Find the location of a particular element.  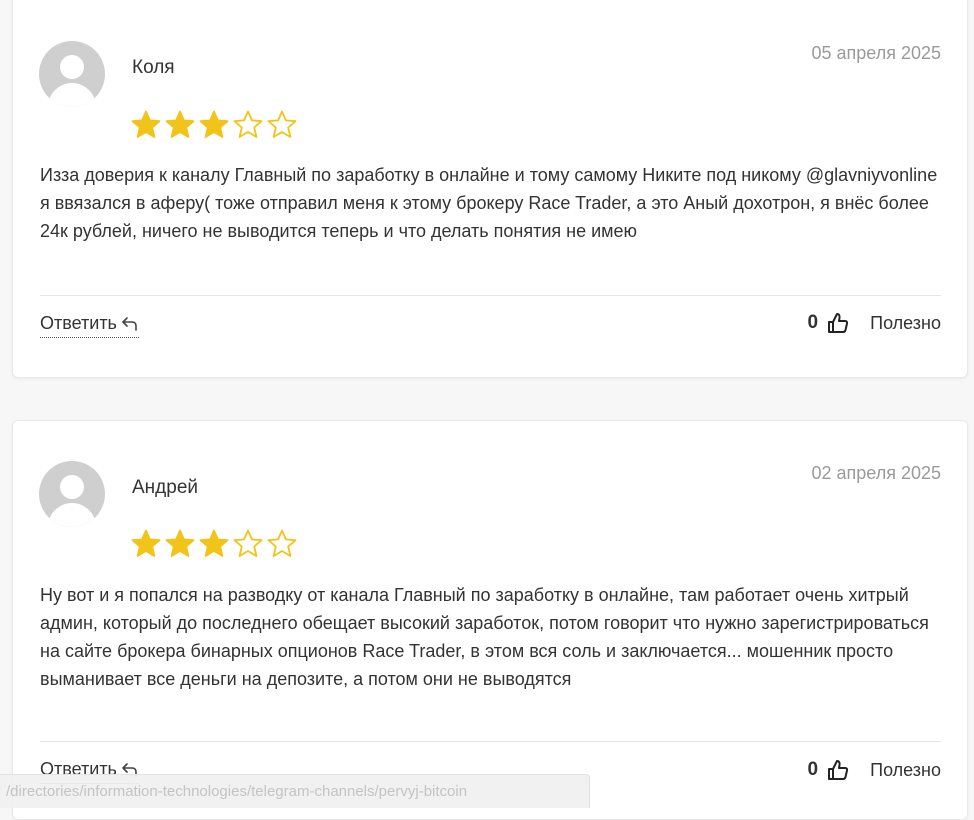

reply-button: Ответить is located at coordinates (89, 325).